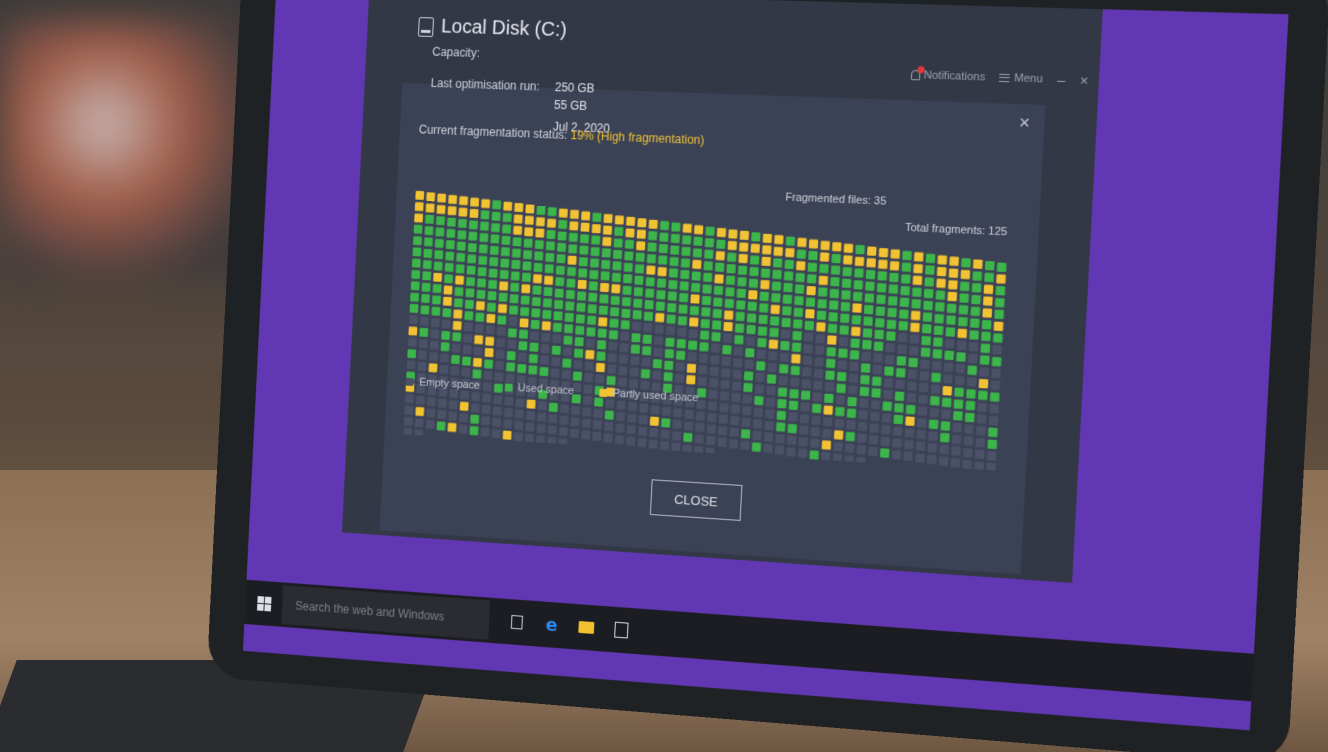 This screenshot has height=752, width=1328. Describe the element at coordinates (749, 641) in the screenshot. I see `taskbar: Search the web and Windows e` at that location.